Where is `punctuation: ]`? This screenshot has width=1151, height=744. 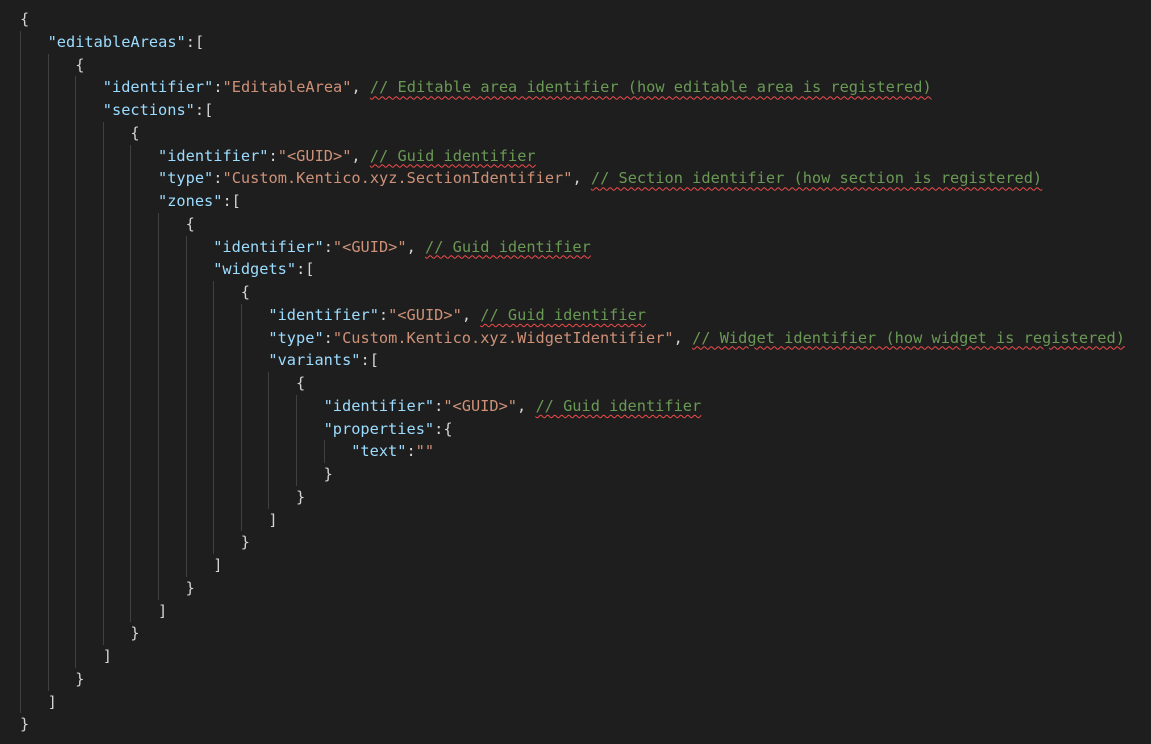 punctuation: ] is located at coordinates (52, 701).